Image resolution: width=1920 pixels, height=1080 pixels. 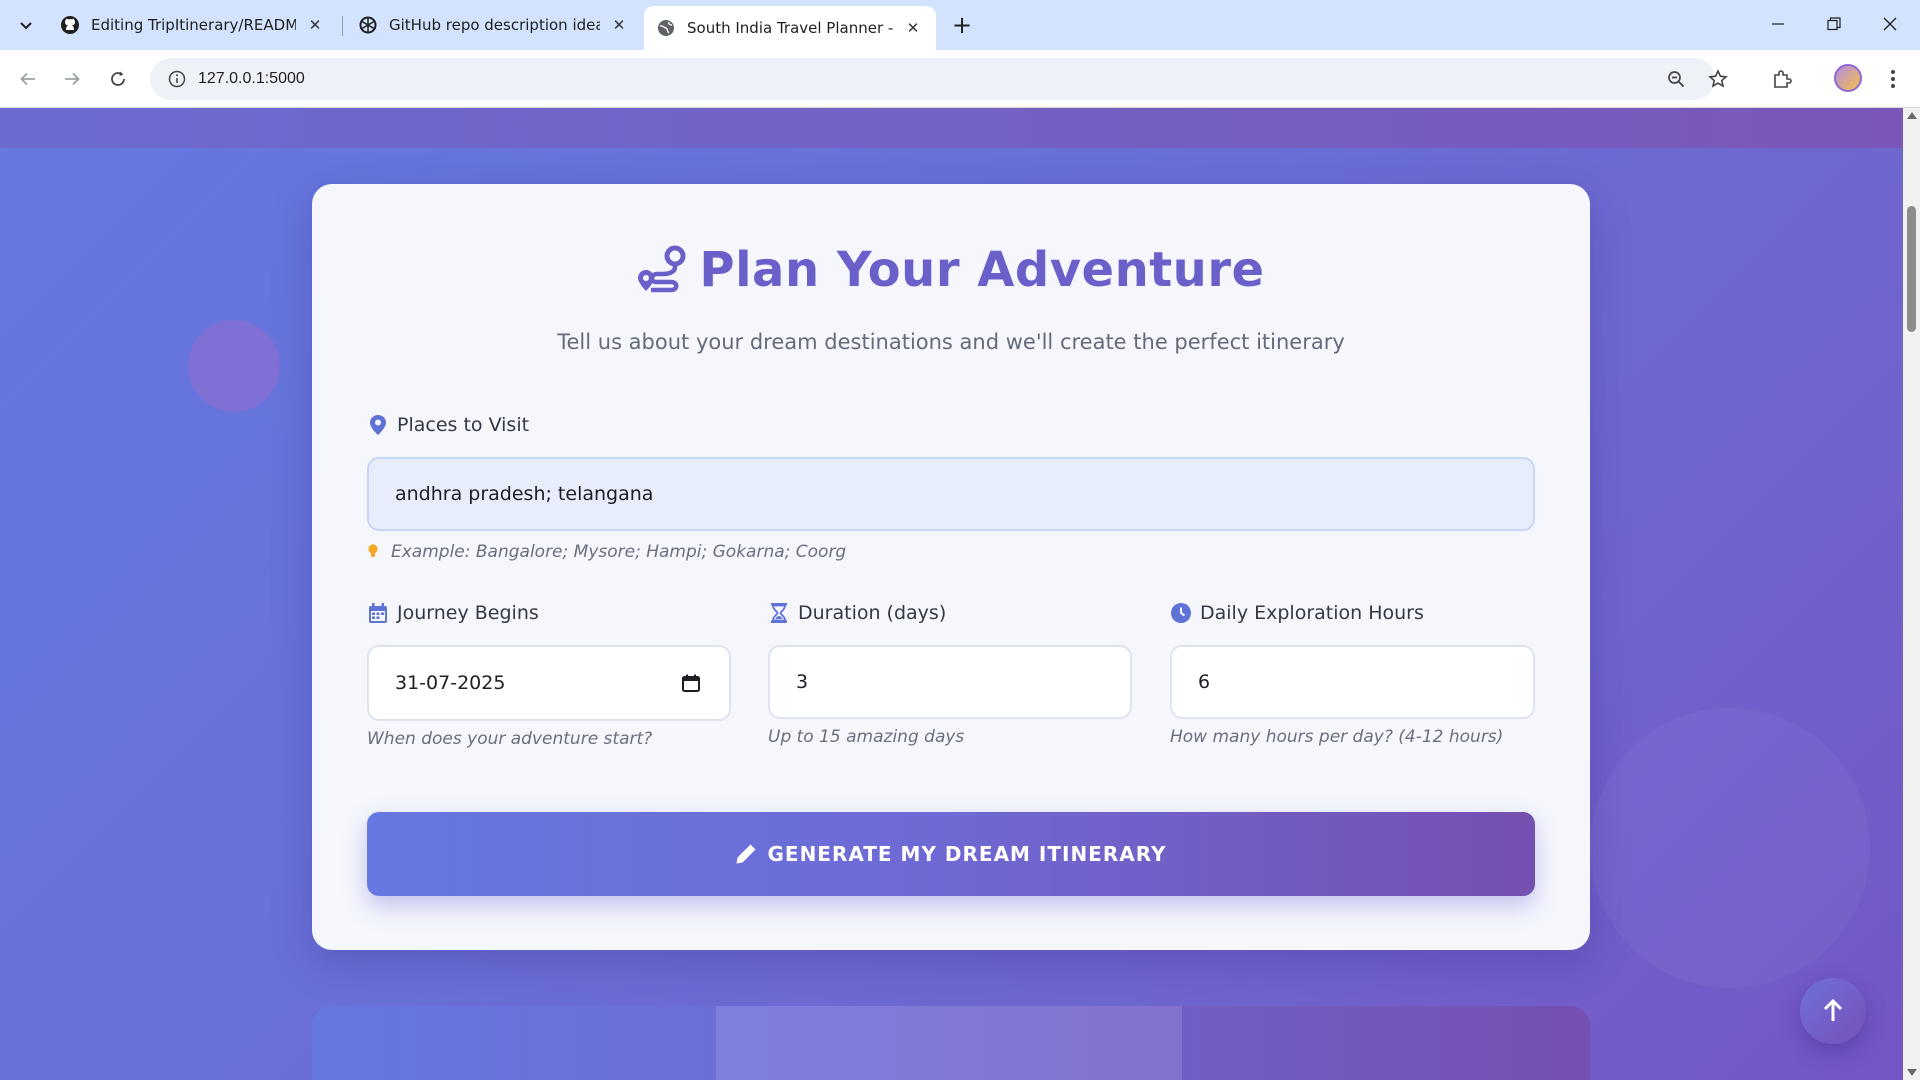 I want to click on restore-button, so click(x=1834, y=24).